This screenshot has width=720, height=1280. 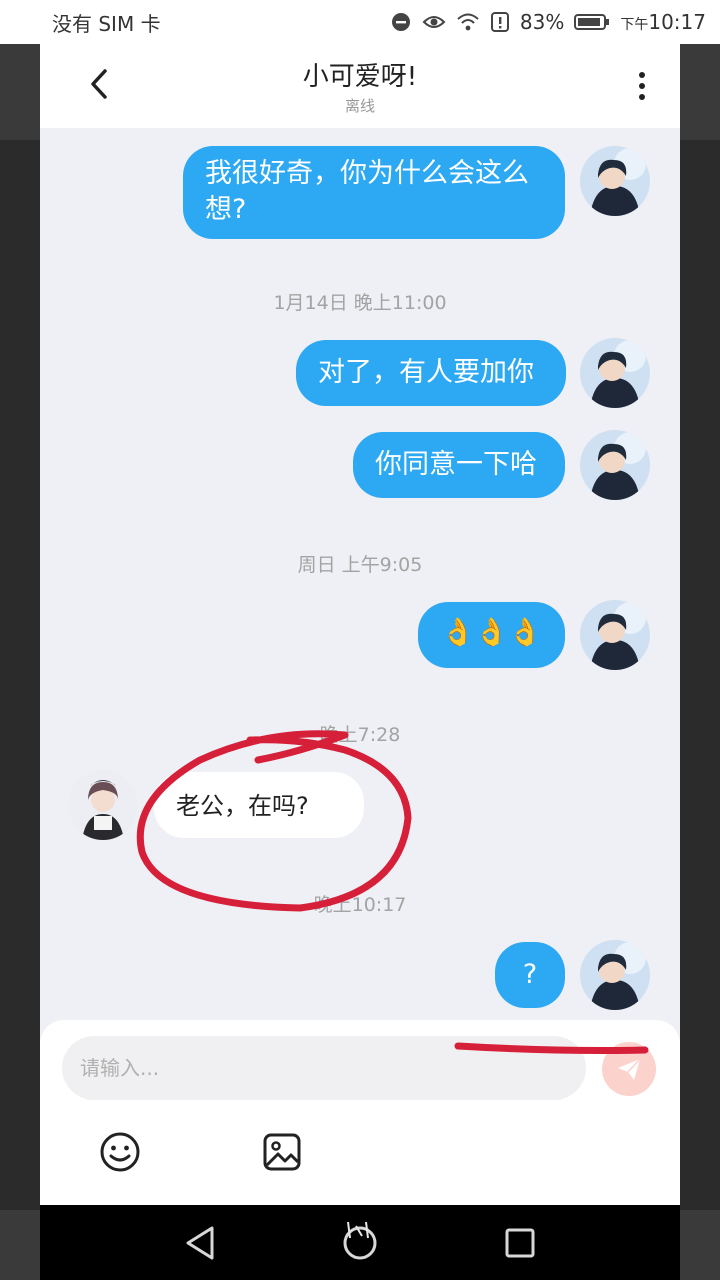 What do you see at coordinates (360, 77) in the screenshot?
I see `contact-name: 小可爱呀!` at bounding box center [360, 77].